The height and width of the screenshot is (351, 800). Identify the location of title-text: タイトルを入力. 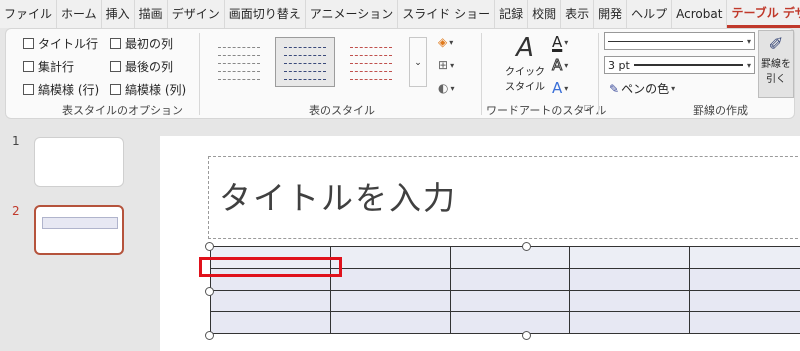
(338, 198).